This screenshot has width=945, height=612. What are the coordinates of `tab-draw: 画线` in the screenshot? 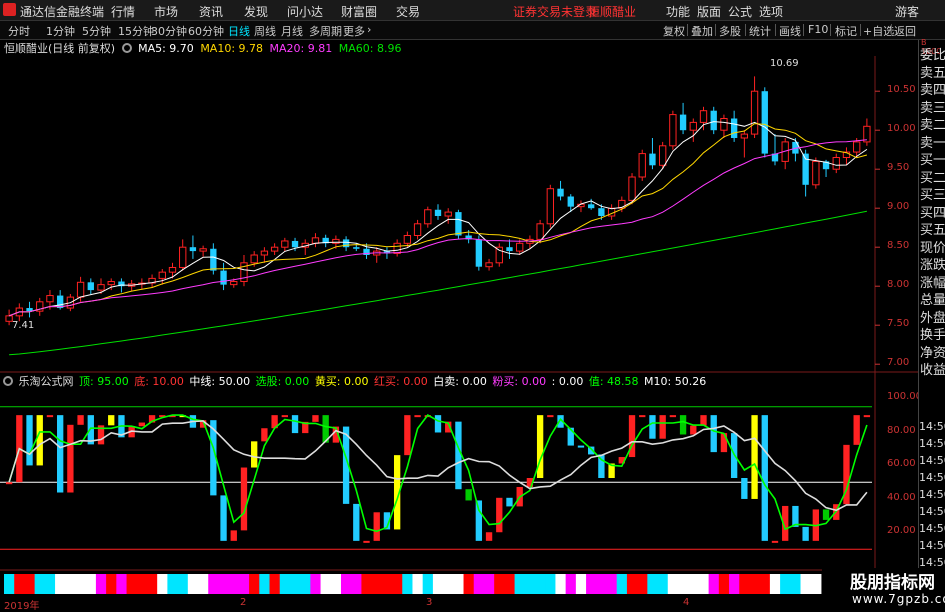 It's located at (790, 31).